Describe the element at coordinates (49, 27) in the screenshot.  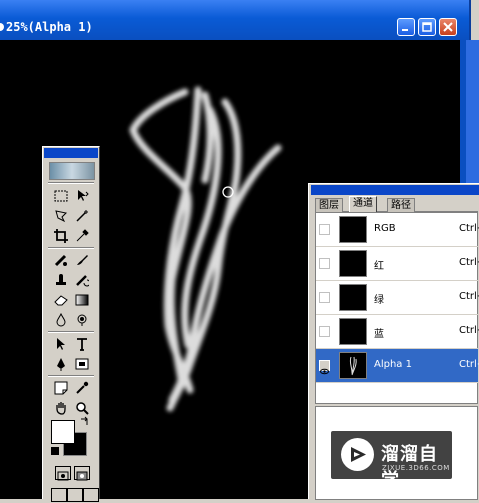
I see `document-title: 25%(Alpha 1)` at that location.